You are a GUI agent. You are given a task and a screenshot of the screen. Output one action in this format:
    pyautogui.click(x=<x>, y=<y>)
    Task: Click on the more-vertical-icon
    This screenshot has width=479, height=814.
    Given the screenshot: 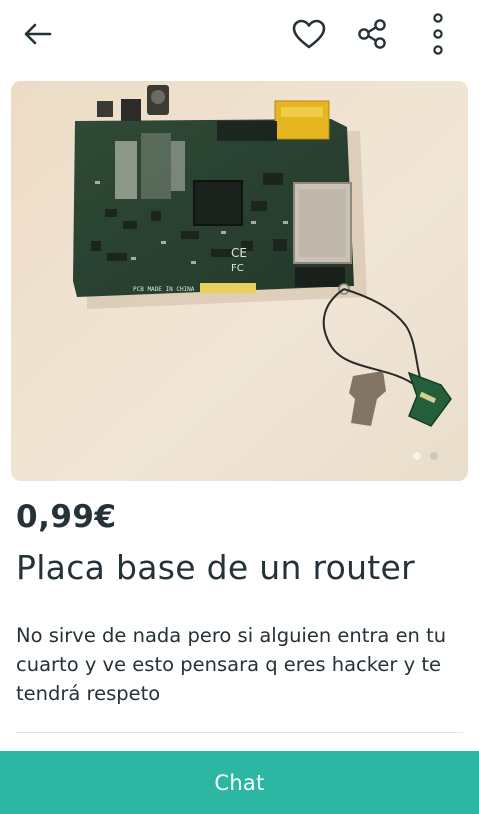 What is the action you would take?
    pyautogui.click(x=438, y=34)
    